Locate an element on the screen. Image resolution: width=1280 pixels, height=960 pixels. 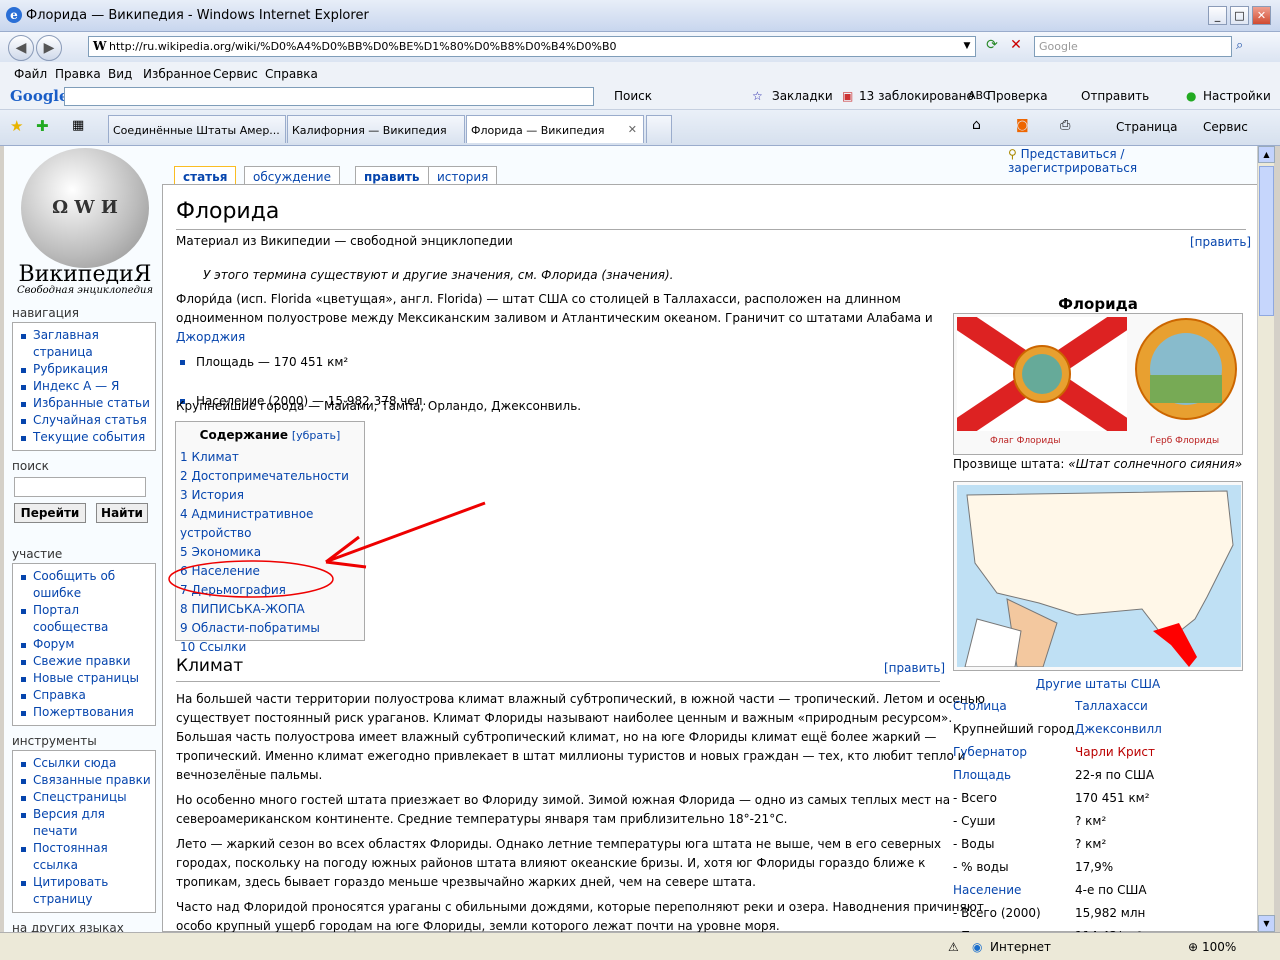
usa-map-frame is located at coordinates (1098, 576).